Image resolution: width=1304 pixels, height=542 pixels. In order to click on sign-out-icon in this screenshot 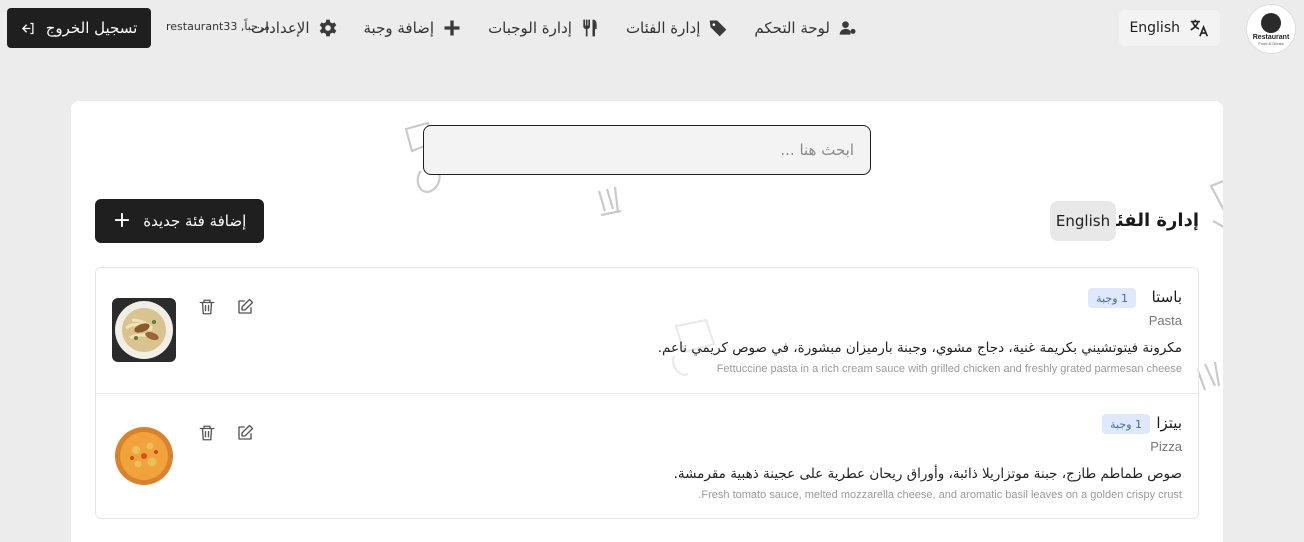, I will do `click(27, 28)`.